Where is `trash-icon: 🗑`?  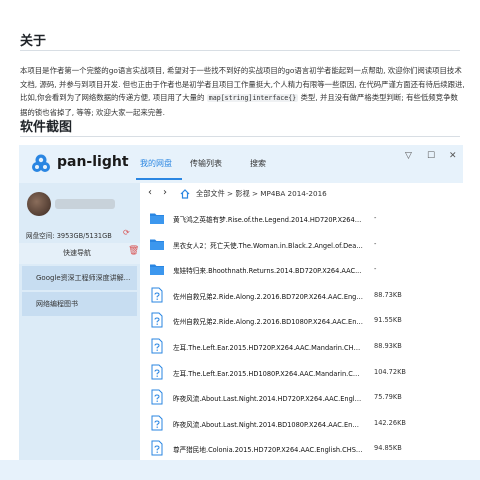 trash-icon: 🗑 is located at coordinates (133, 251).